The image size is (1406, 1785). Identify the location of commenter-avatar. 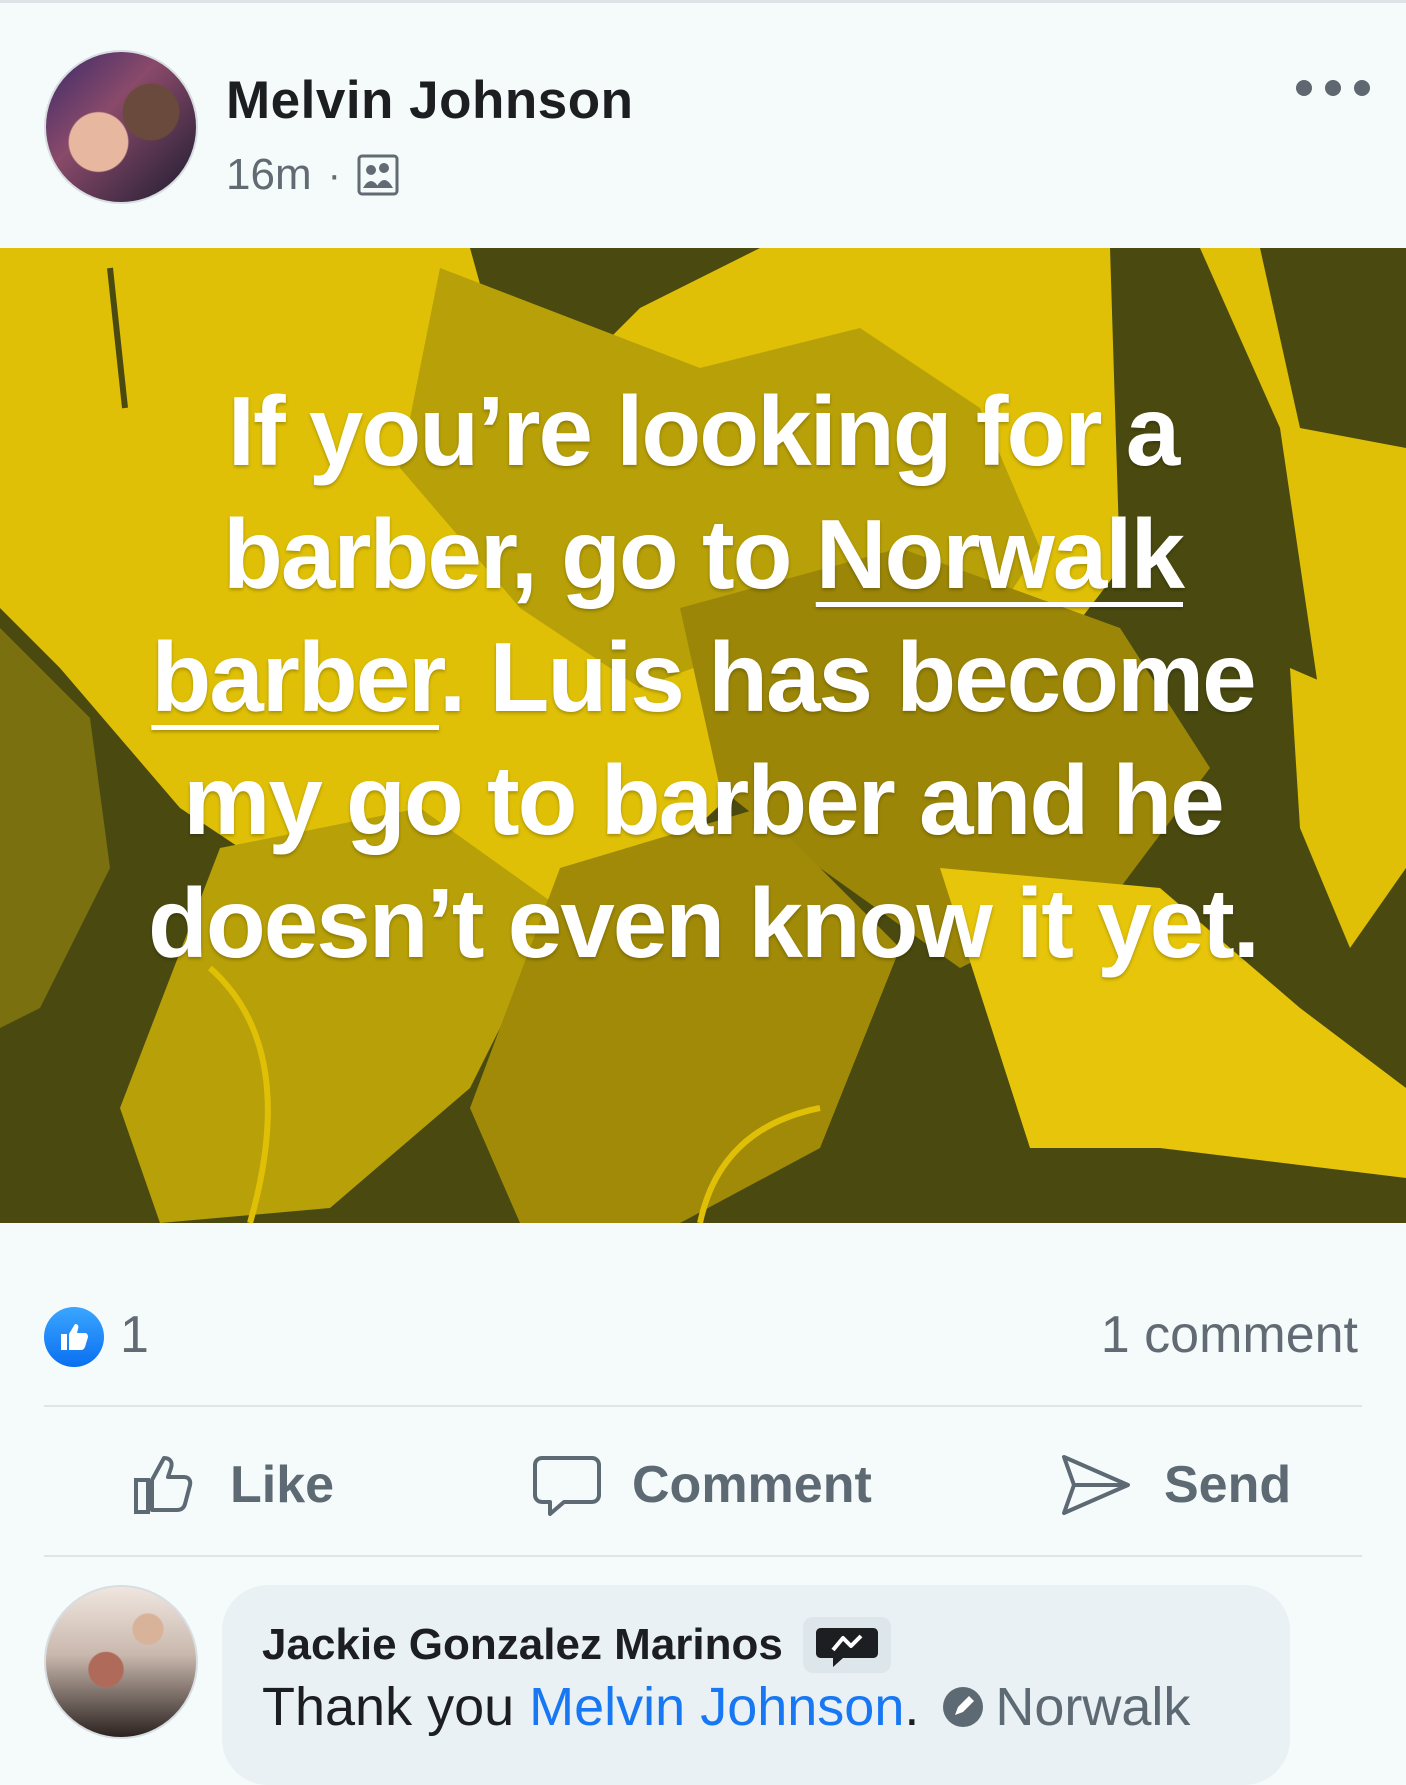
(121, 1662).